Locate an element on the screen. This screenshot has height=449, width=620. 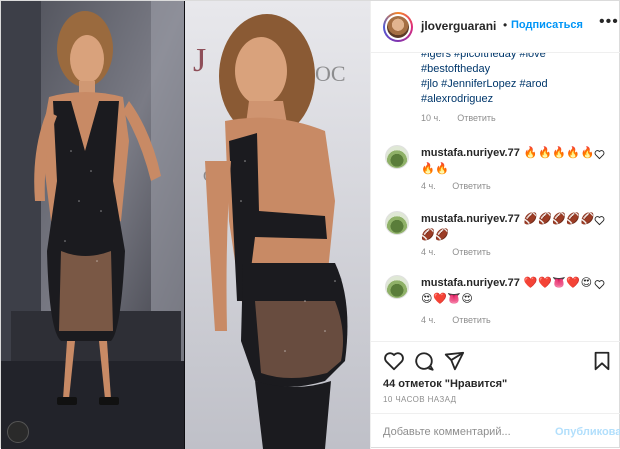
comment-icon is located at coordinates (424, 361).